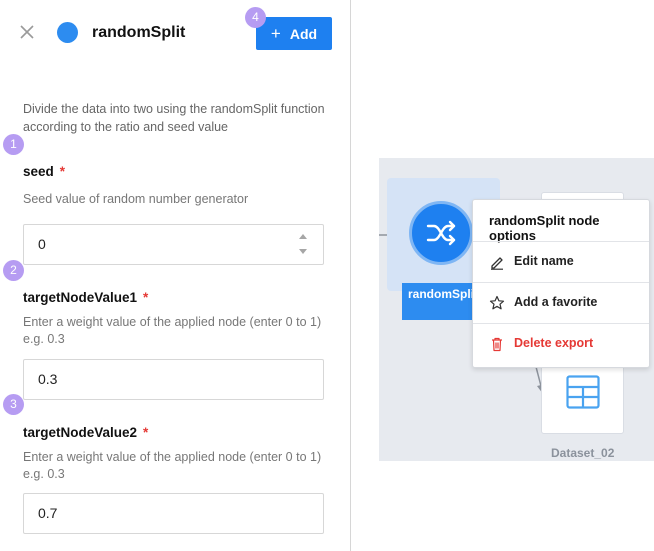 The width and height of the screenshot is (654, 551). Describe the element at coordinates (80, 297) in the screenshot. I see `target-node-value1-label-text: targetNodeValue1` at that location.